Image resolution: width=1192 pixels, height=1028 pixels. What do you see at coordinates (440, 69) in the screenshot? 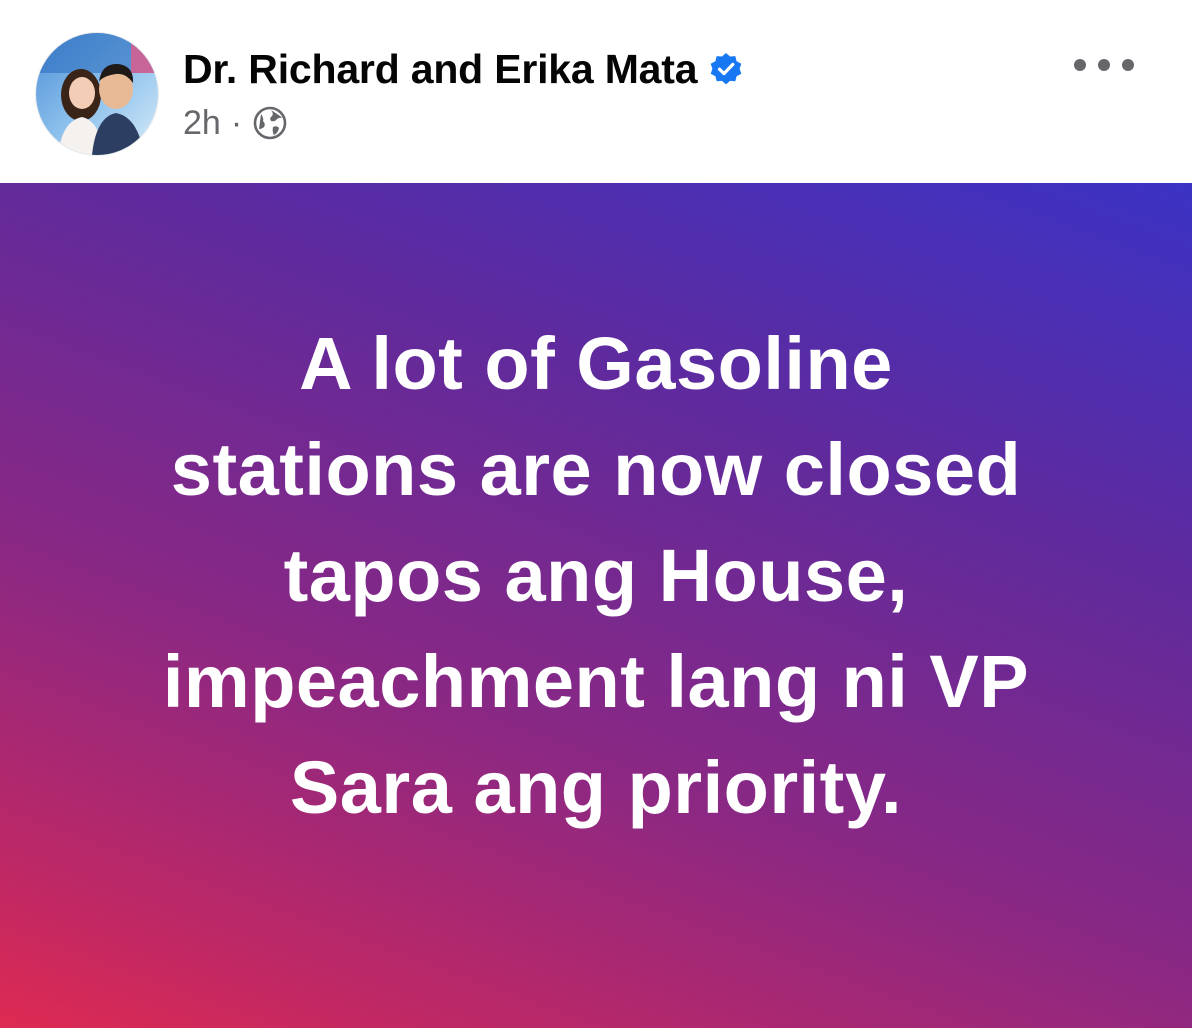
I see `author-name: Dr. Richard and Erika Mata` at bounding box center [440, 69].